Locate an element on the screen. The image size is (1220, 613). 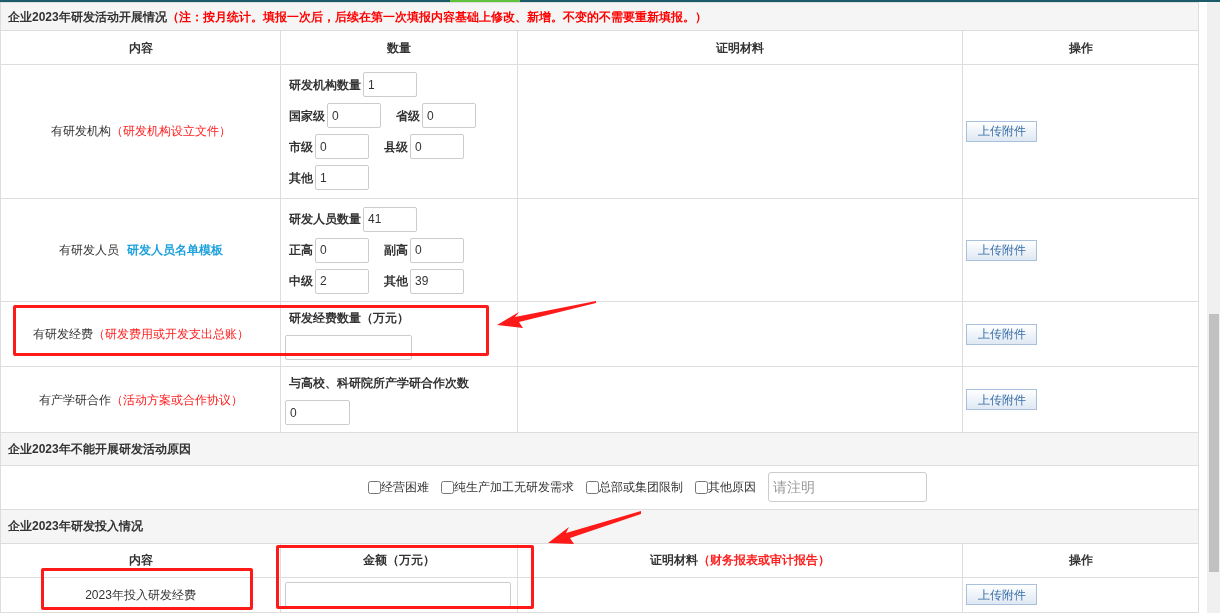
checkbox-label: 其他原因 is located at coordinates (732, 488).